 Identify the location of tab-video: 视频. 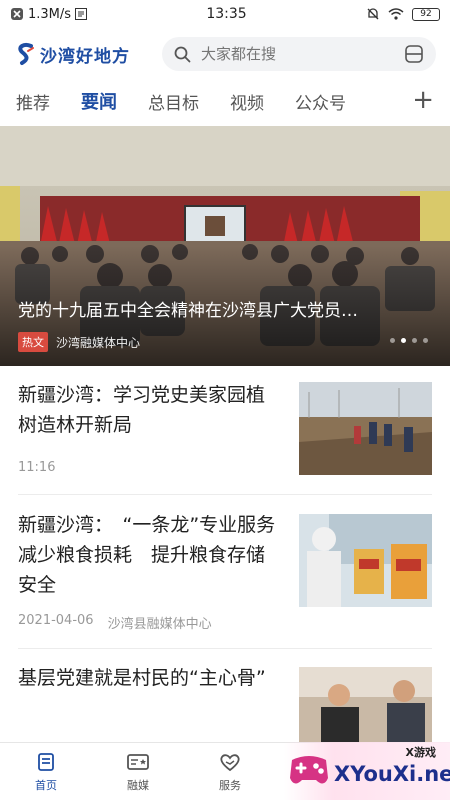
(247, 101).